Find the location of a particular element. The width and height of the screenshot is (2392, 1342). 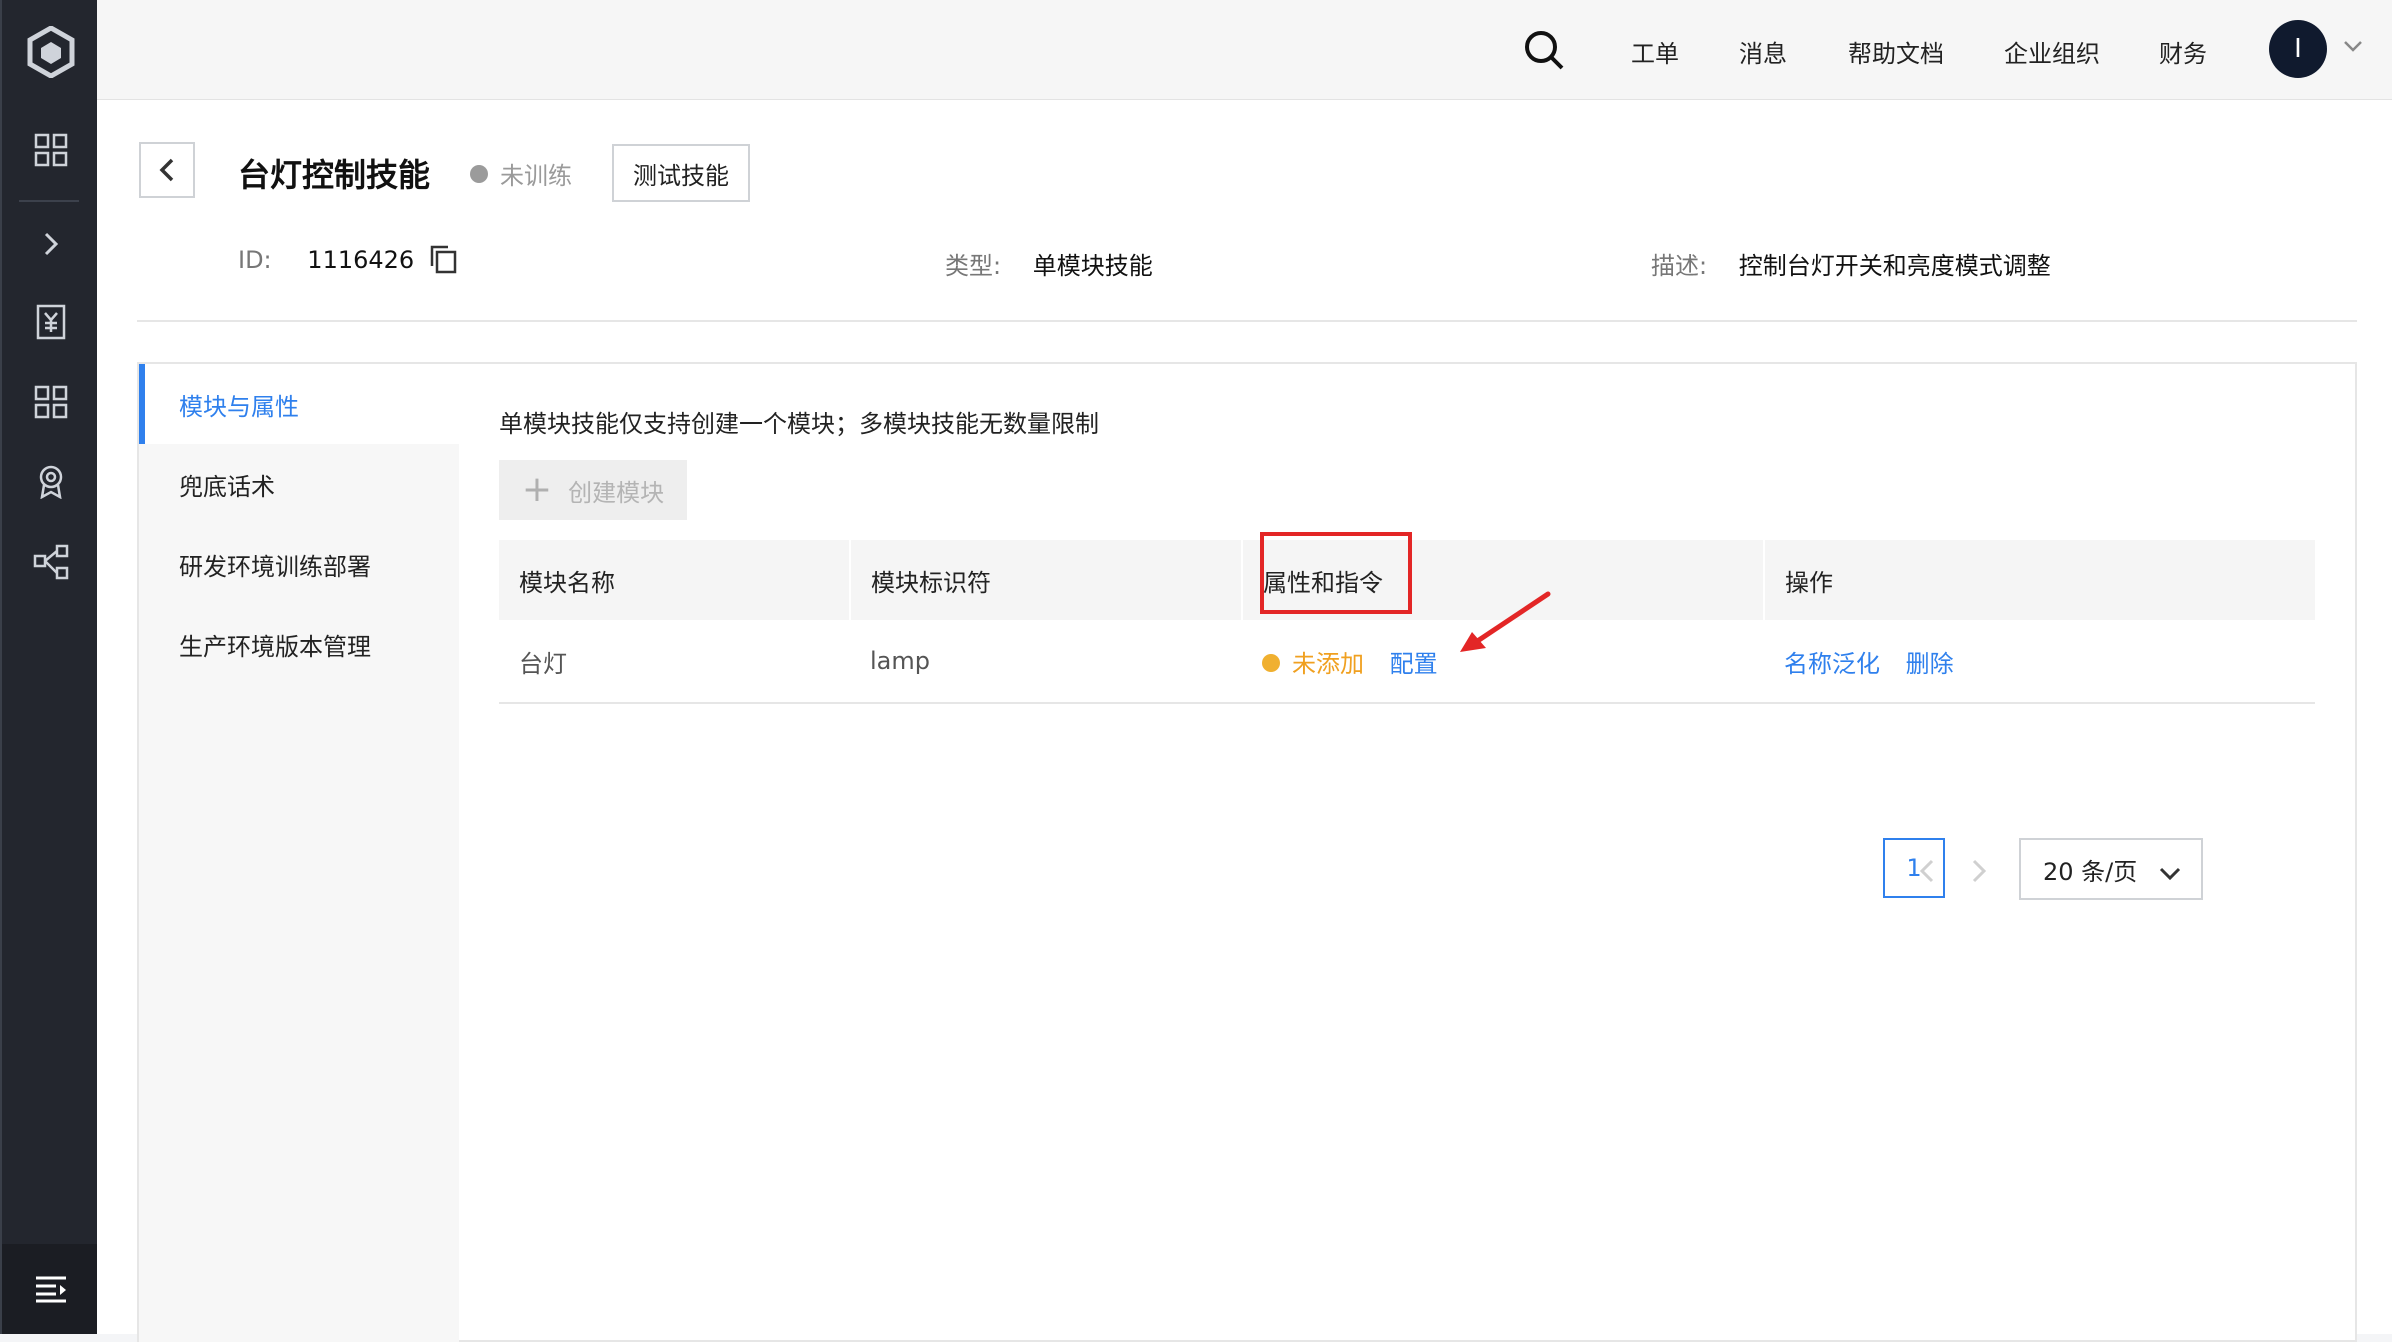

page-title: 台灯控制技能 is located at coordinates (334, 175).